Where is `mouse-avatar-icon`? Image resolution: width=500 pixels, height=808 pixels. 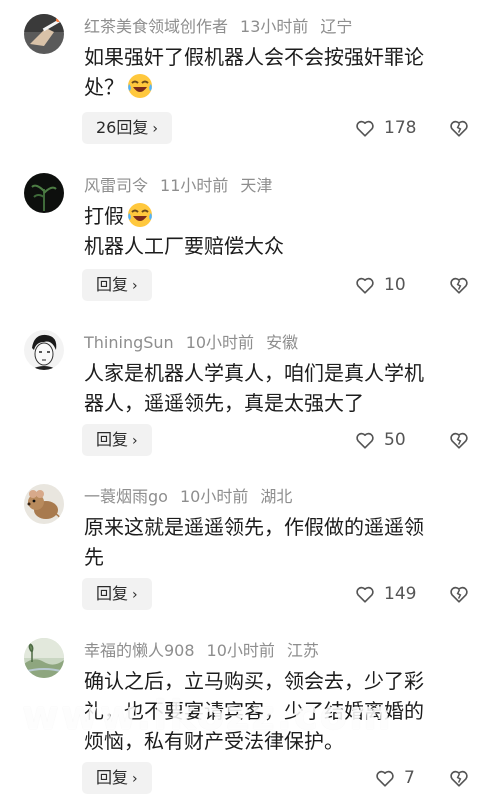 mouse-avatar-icon is located at coordinates (44, 504).